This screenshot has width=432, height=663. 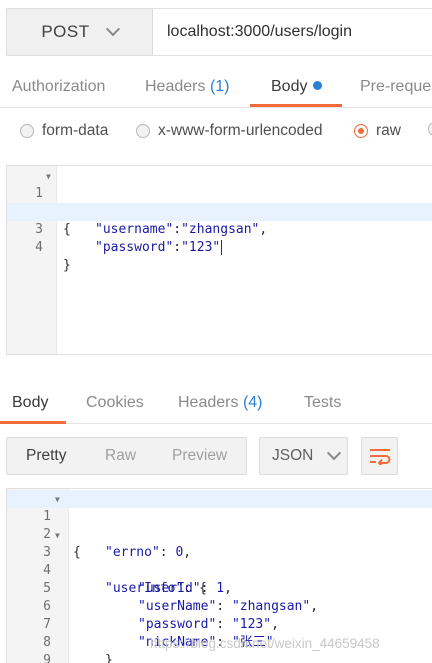 I want to click on headers-count-badge: (1), so click(x=219, y=86).